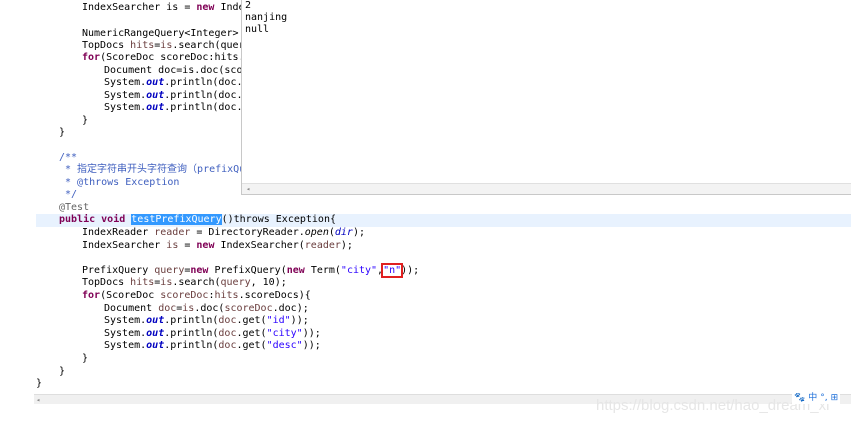  What do you see at coordinates (74, 207) in the screenshot?
I see `annotation-line: @Test` at bounding box center [74, 207].